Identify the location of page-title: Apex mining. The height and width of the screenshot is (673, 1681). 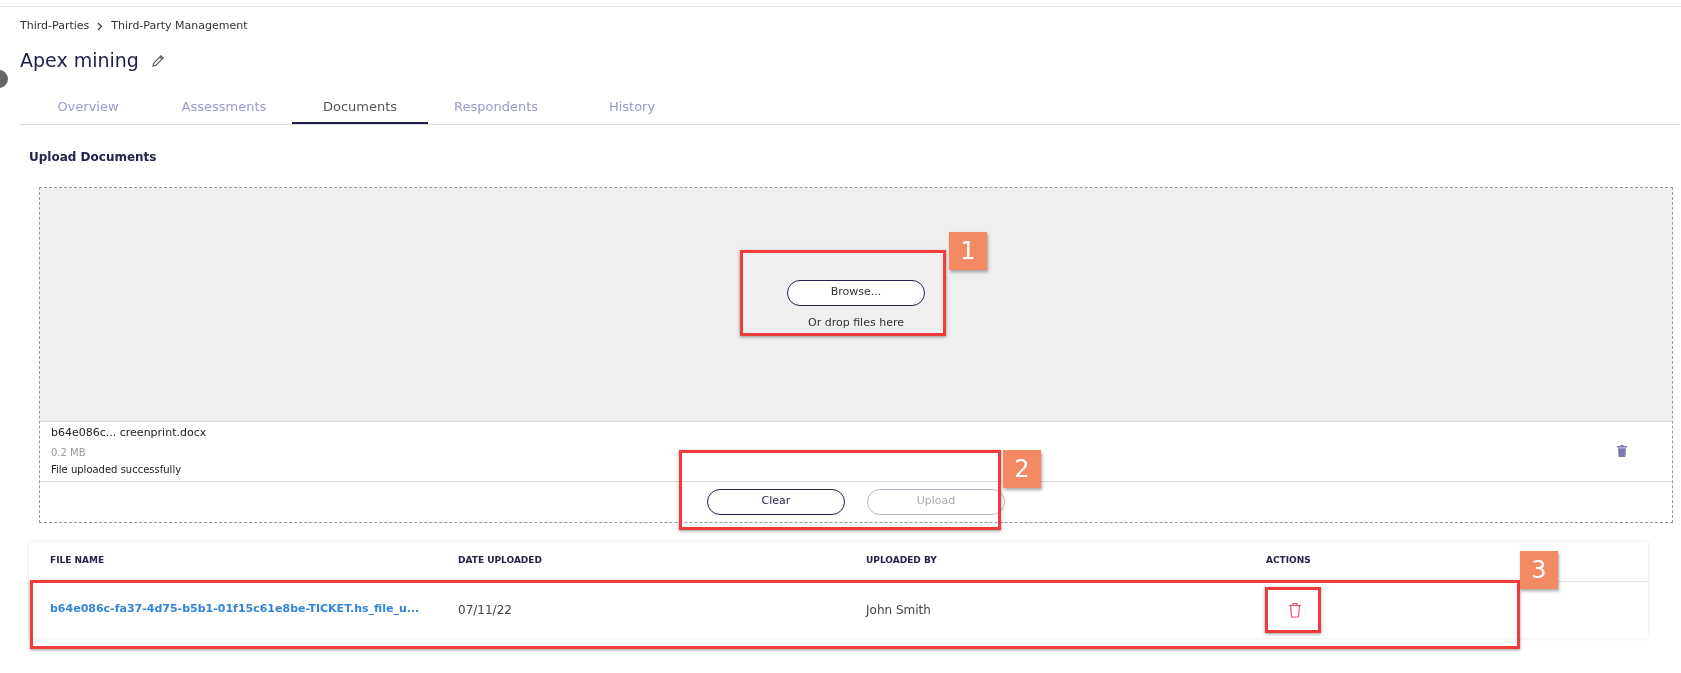
(79, 61).